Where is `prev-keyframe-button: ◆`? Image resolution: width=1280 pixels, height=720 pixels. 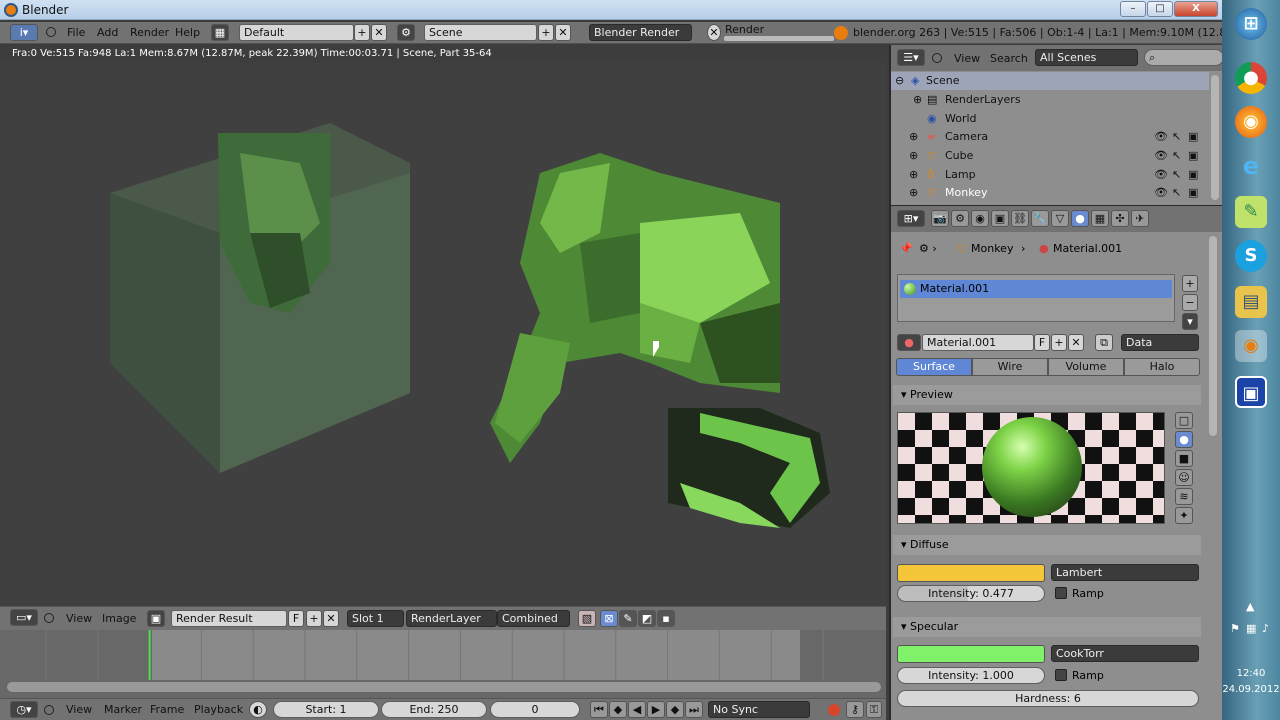
prev-keyframe-button: ◆ is located at coordinates (618, 709).